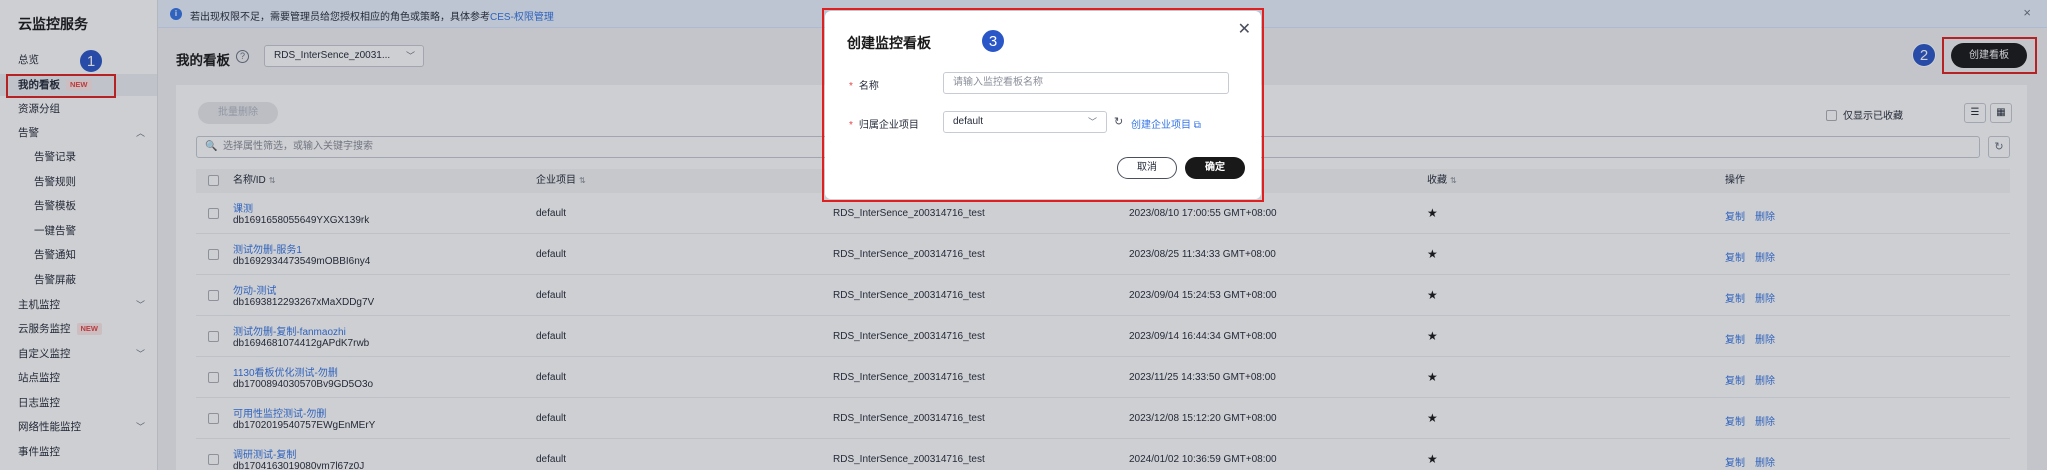 This screenshot has height=470, width=2047. Describe the element at coordinates (993, 41) in the screenshot. I see `step-marker-3: 3` at that location.